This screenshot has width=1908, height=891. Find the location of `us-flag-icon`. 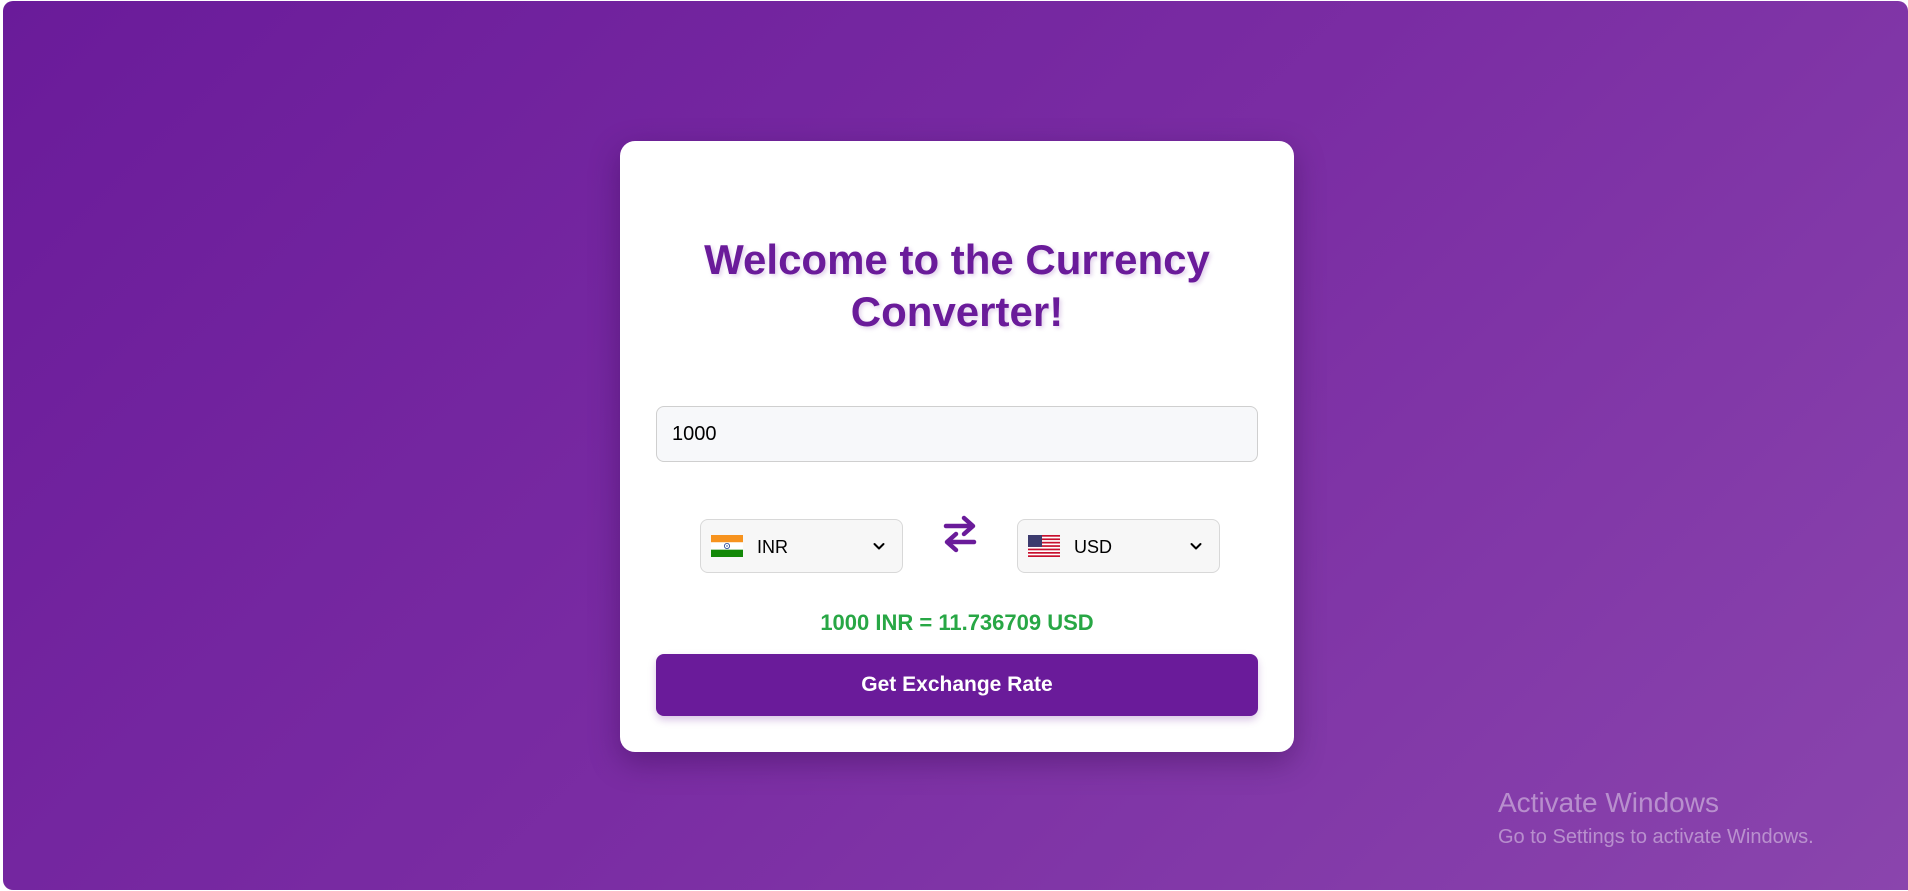

us-flag-icon is located at coordinates (1044, 546).